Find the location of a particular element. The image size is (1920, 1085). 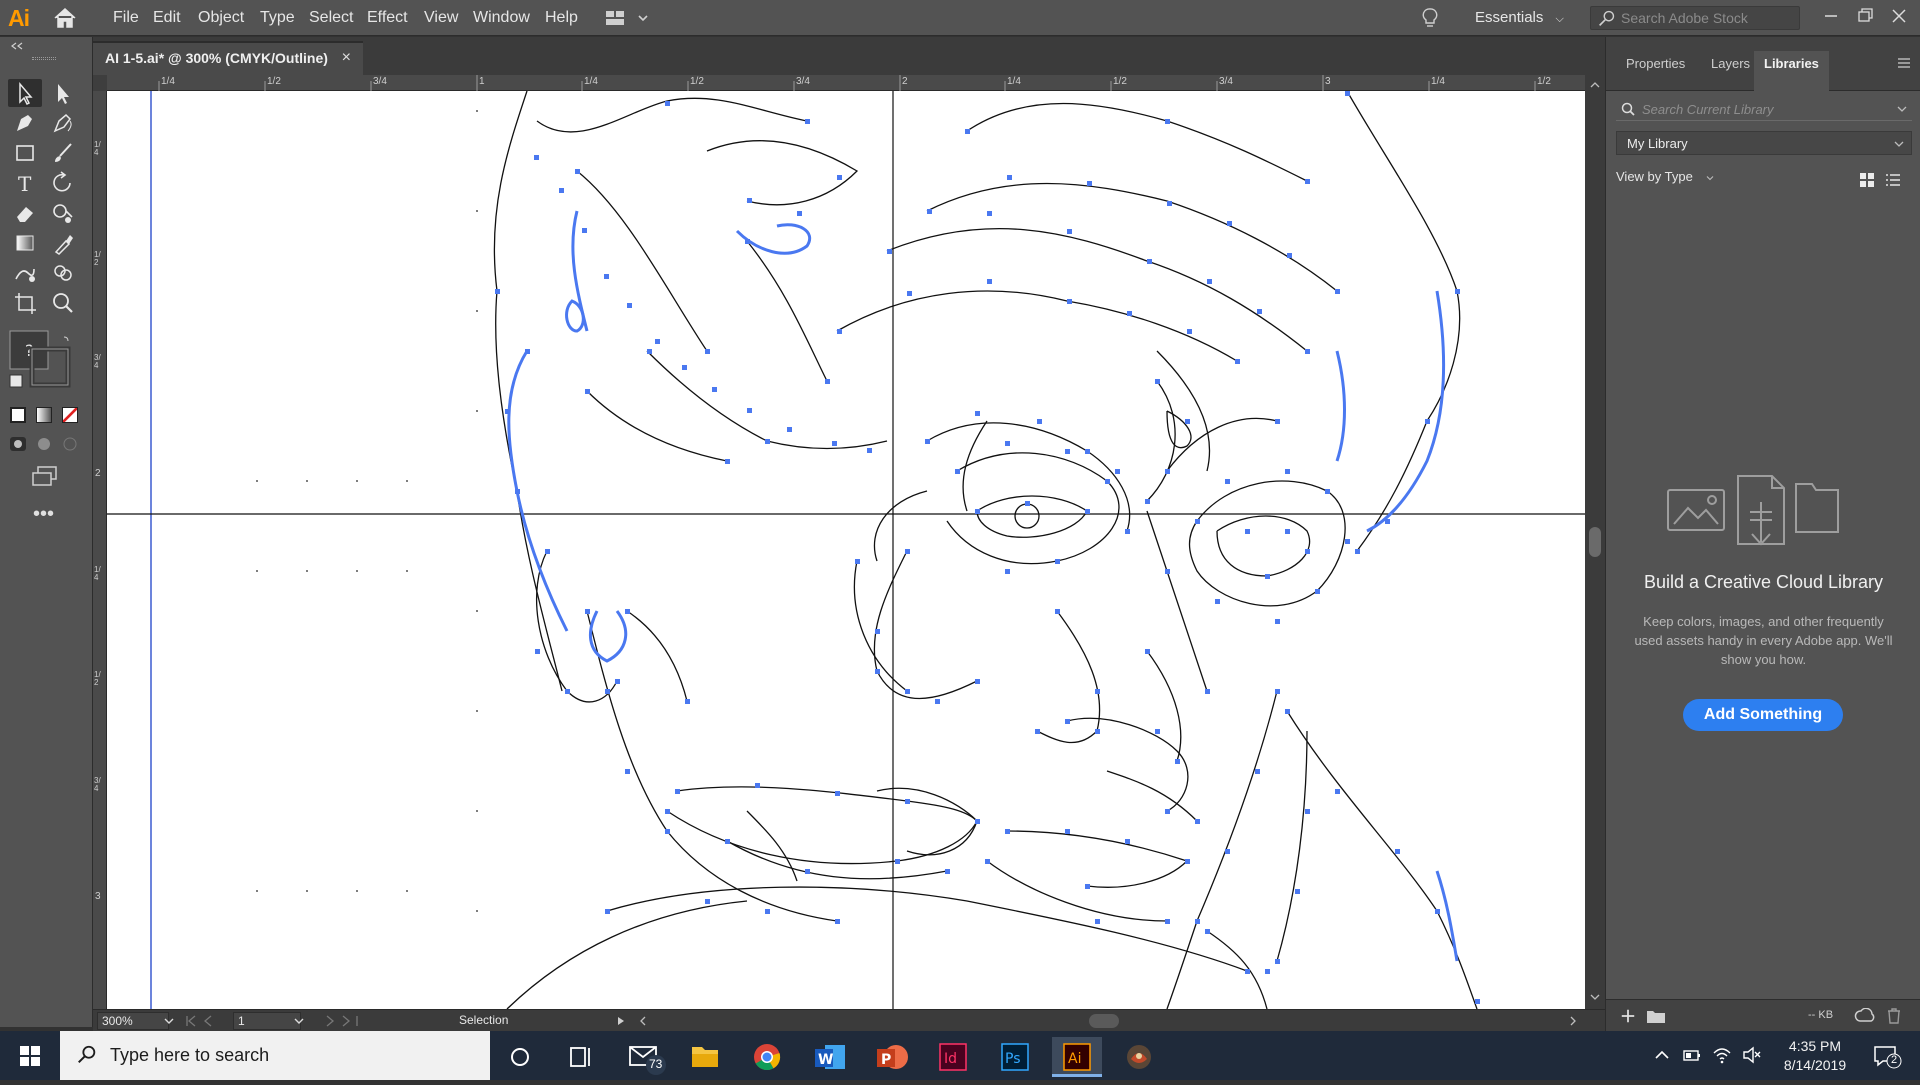

stock-search-input is located at coordinates (1706, 18).